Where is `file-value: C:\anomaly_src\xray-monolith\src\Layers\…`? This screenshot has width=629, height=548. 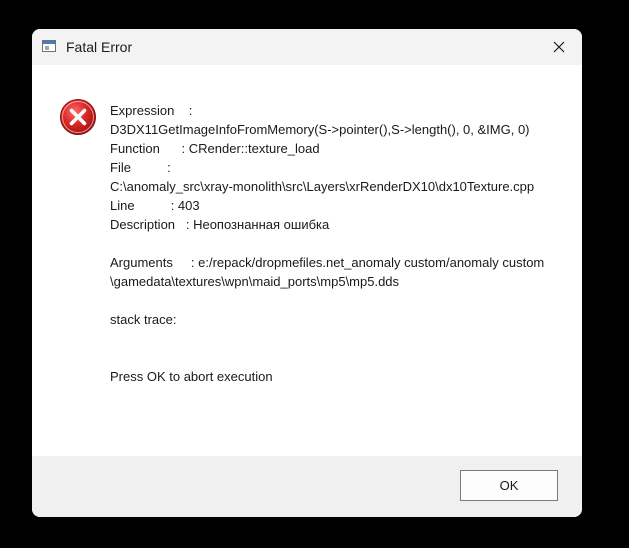 file-value: C:\anomaly_src\xray-monolith\src\Layers\… is located at coordinates (322, 186).